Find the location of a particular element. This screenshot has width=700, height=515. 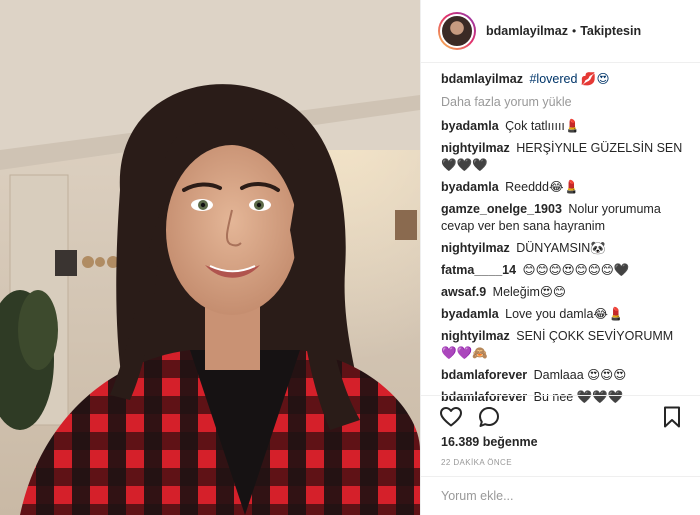

header-username: bdamlayilmaz is located at coordinates (527, 31).